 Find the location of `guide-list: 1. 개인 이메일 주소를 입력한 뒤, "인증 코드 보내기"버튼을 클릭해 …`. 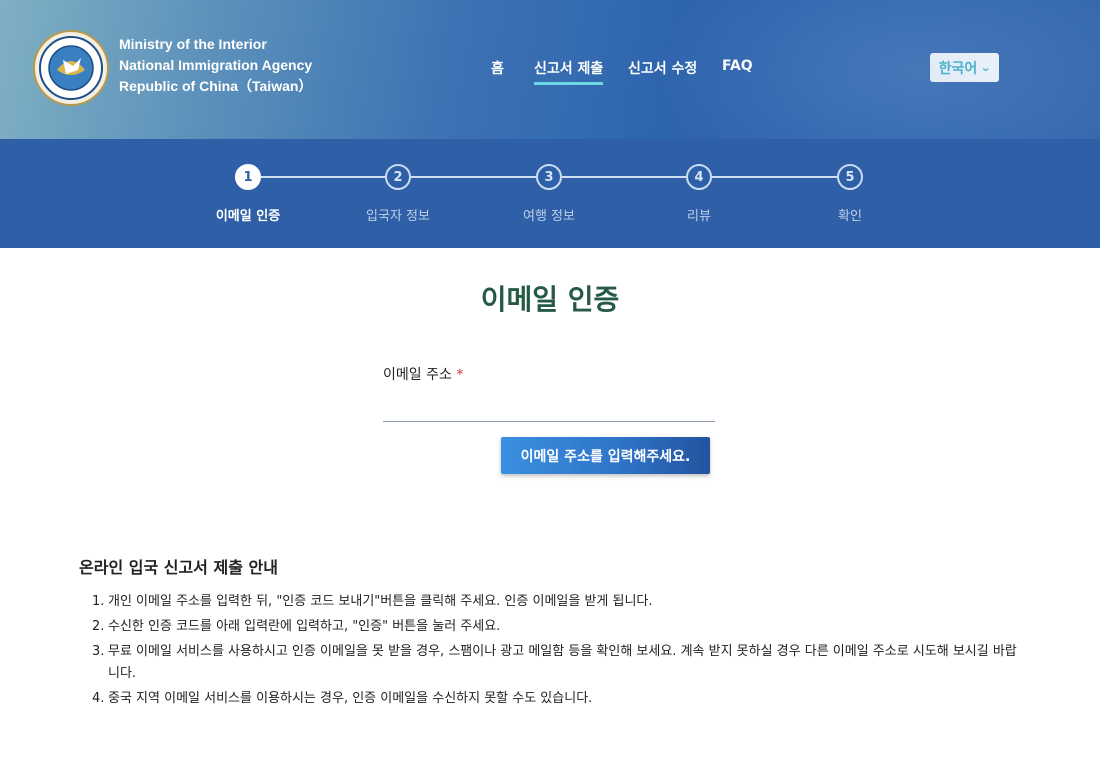

guide-list: 1. 개인 이메일 주소를 입력한 뒤, "인증 코드 보내기"버튼을 클릭해 … is located at coordinates (554, 652).